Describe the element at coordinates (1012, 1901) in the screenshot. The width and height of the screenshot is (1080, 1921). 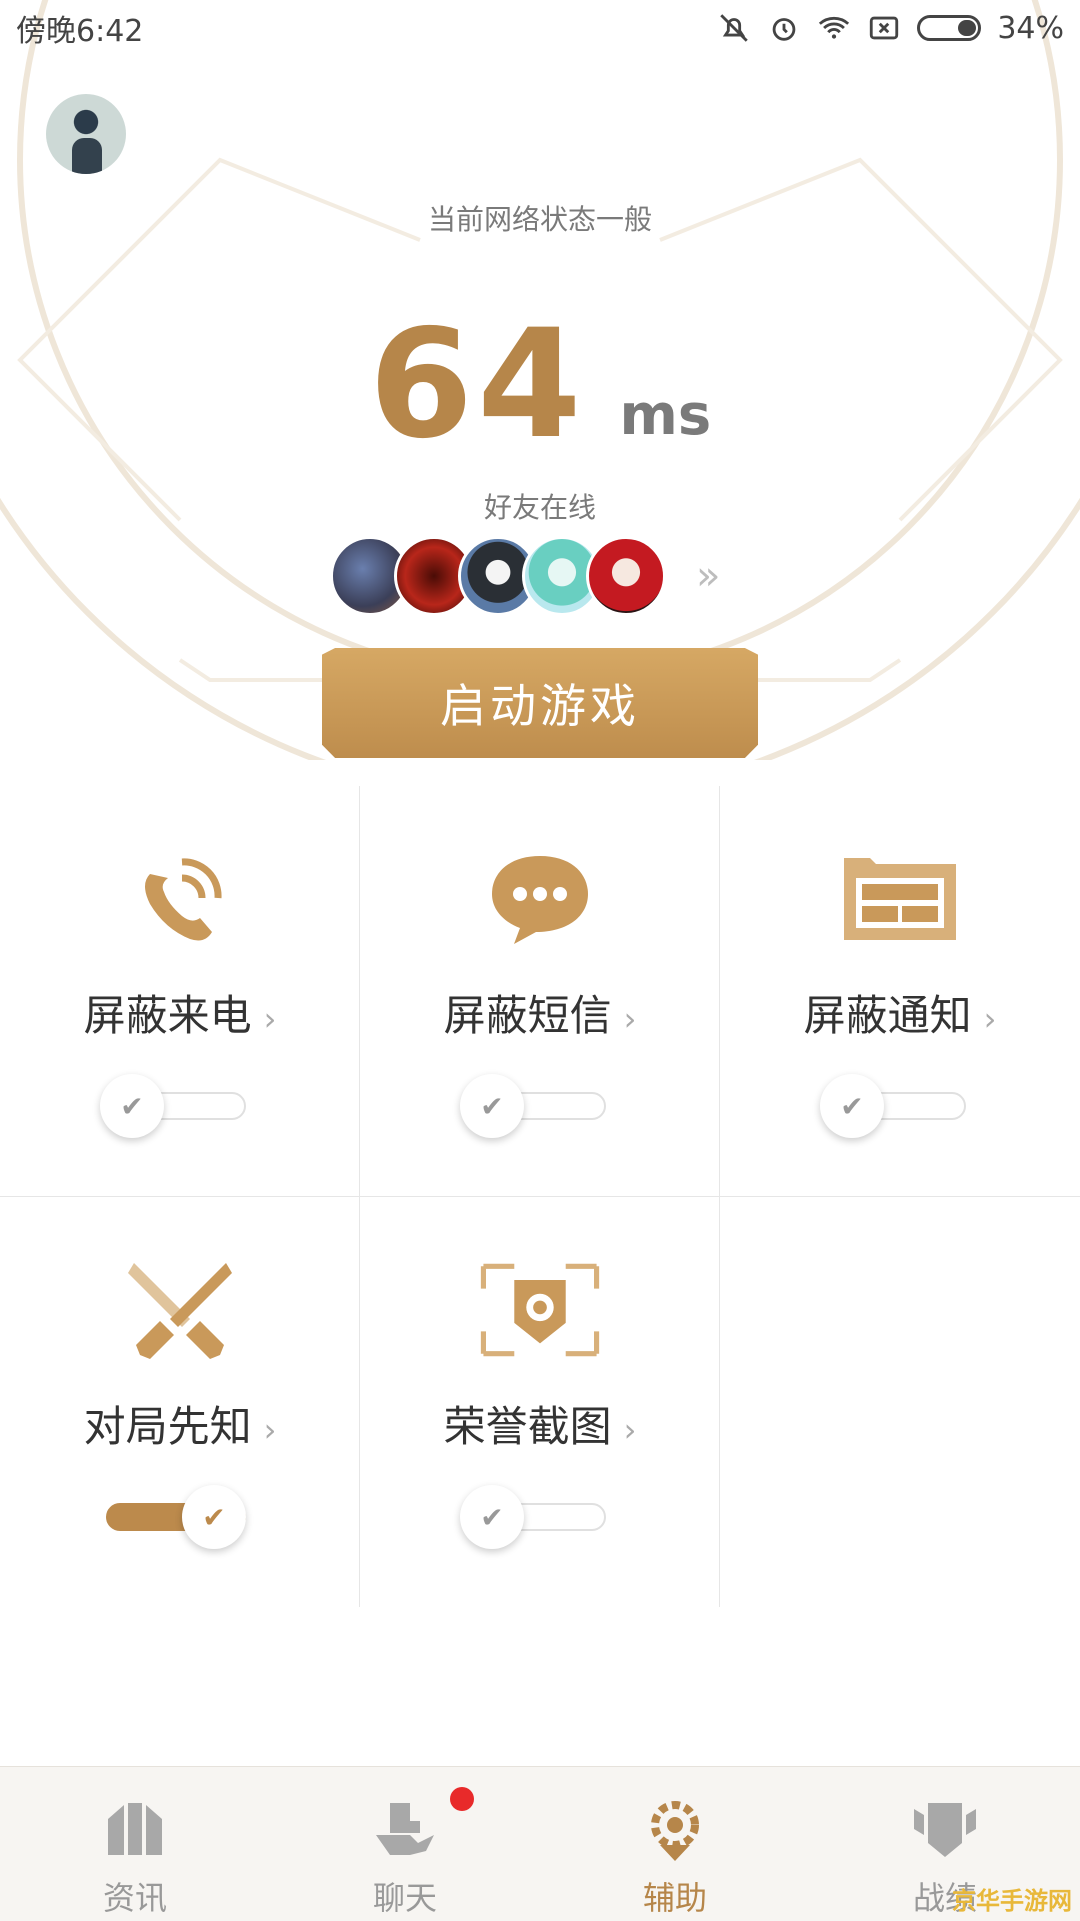
I see `watermark: 京华手游网` at that location.